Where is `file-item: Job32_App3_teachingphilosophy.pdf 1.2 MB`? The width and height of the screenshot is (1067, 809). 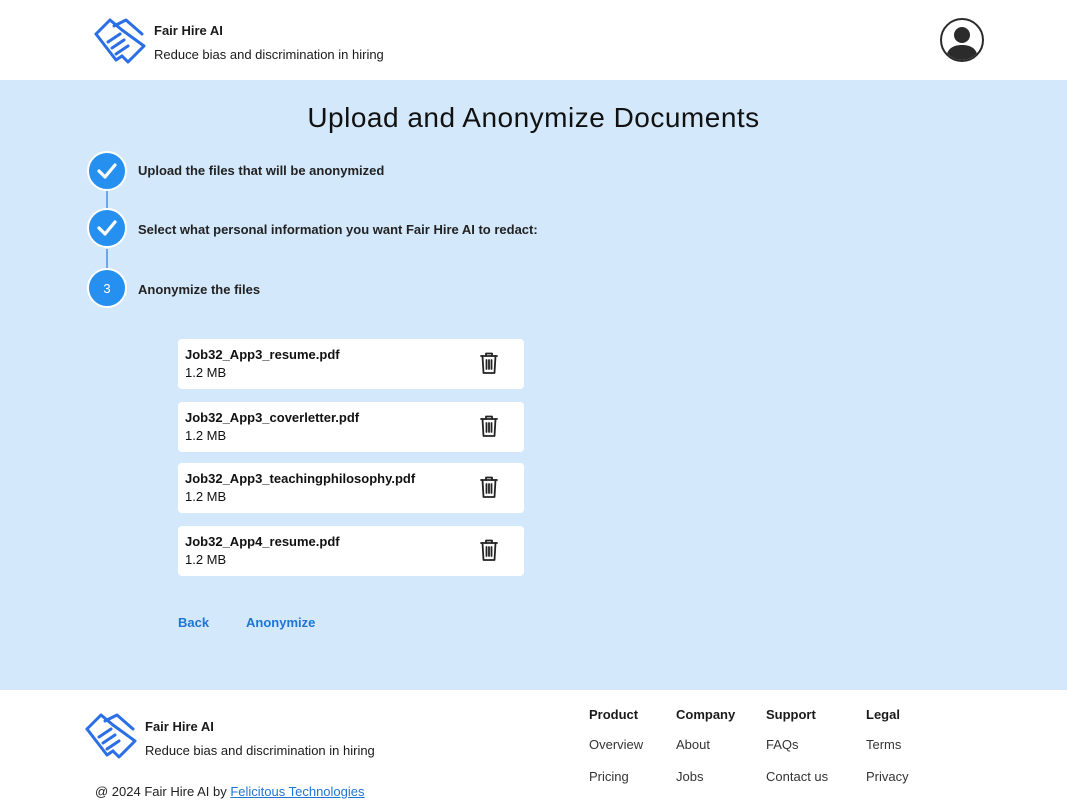
file-item: Job32_App3_teachingphilosophy.pdf 1.2 MB is located at coordinates (351, 488).